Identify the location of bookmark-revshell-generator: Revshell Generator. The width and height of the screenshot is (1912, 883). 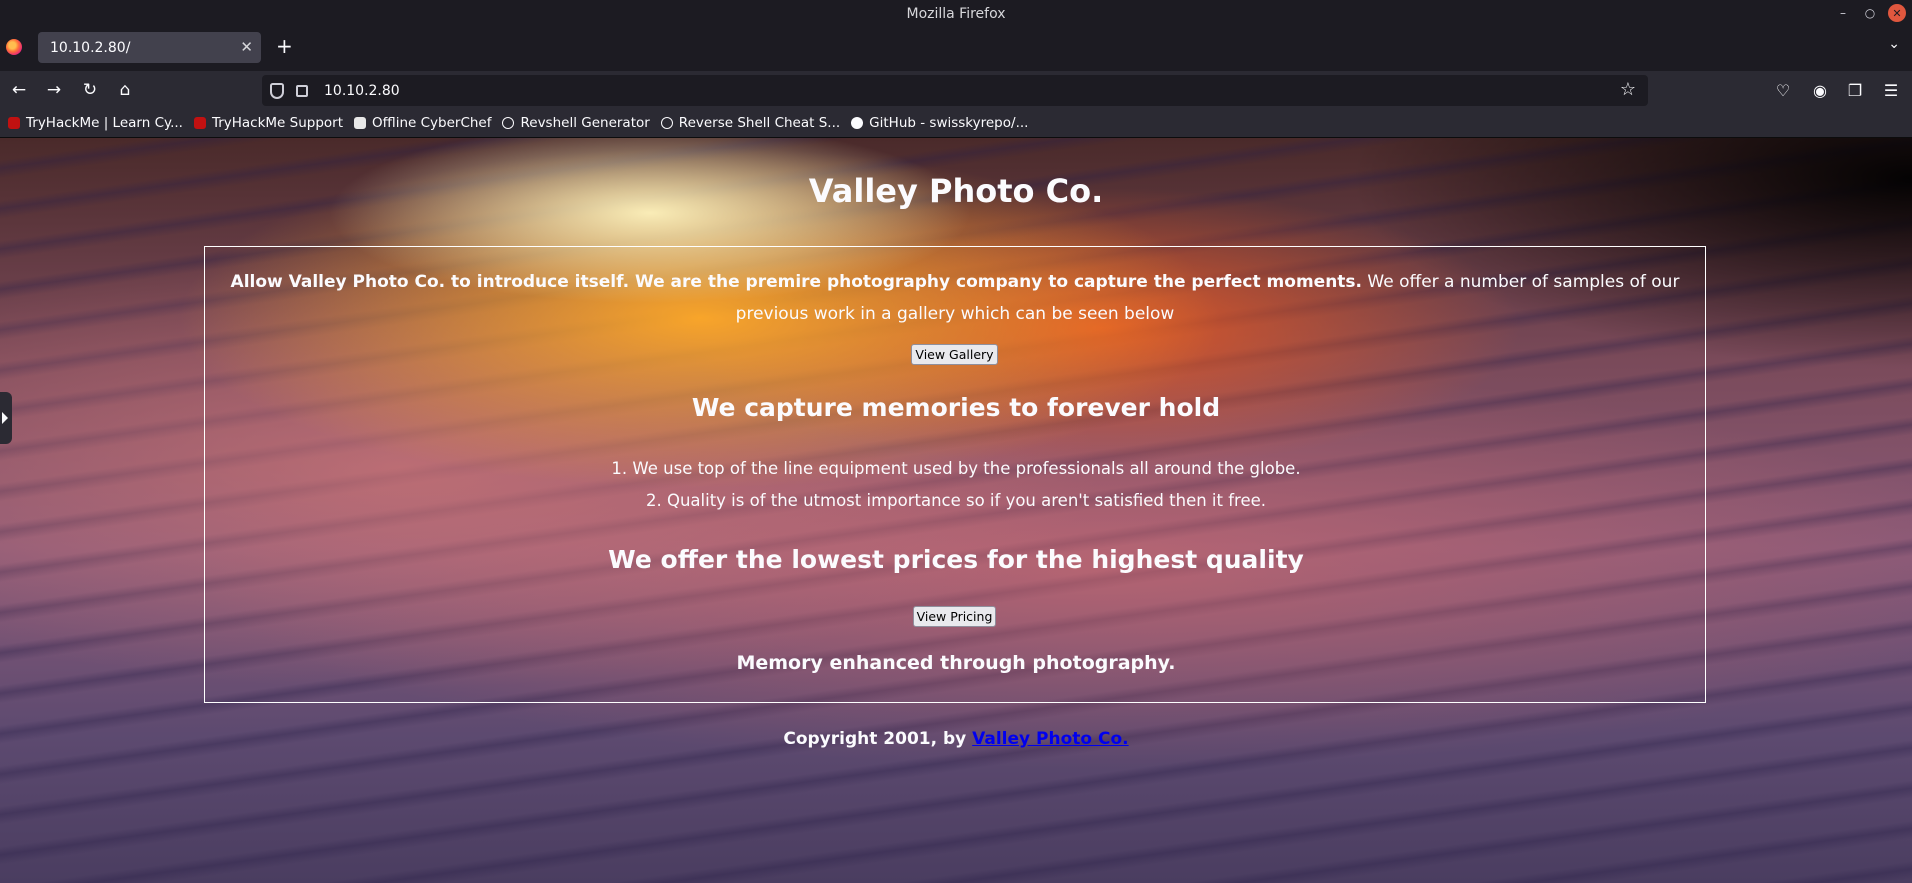
(576, 123).